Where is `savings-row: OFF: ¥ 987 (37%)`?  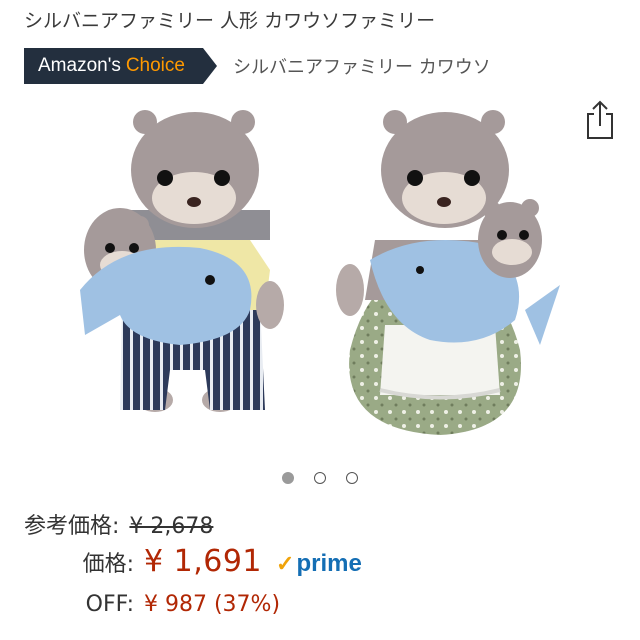
savings-row: OFF: ¥ 987 (37%) is located at coordinates (152, 604).